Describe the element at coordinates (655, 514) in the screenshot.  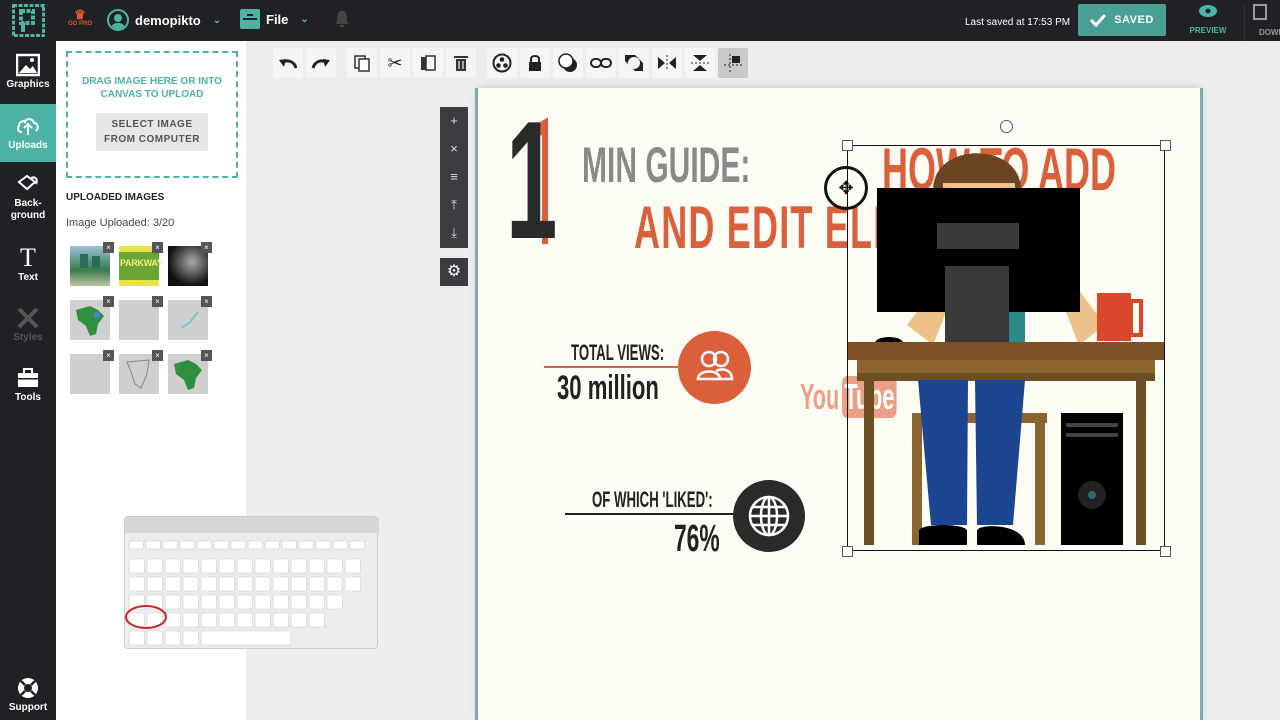
I see `stat-divider` at that location.